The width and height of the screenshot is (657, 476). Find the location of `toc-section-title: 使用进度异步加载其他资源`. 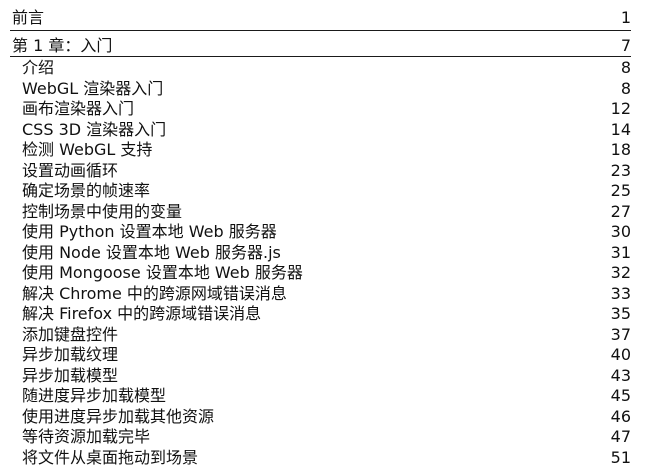

toc-section-title: 使用进度异步加载其他资源 is located at coordinates (118, 416).